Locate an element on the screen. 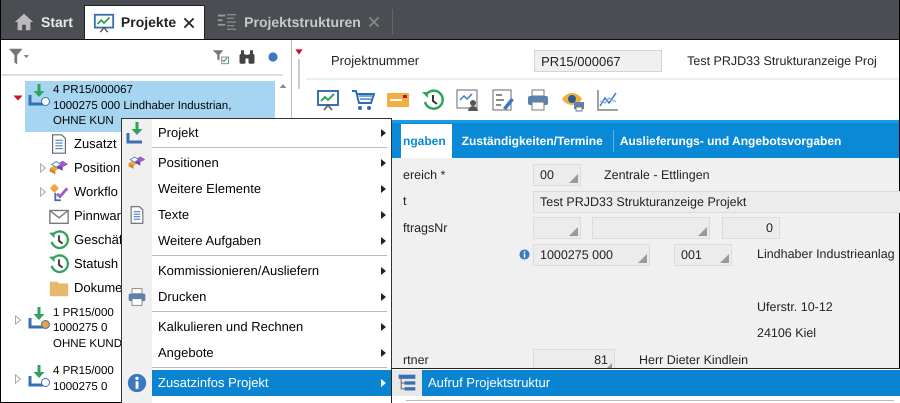 The image size is (900, 403). field-label: ereich * is located at coordinates (424, 175).